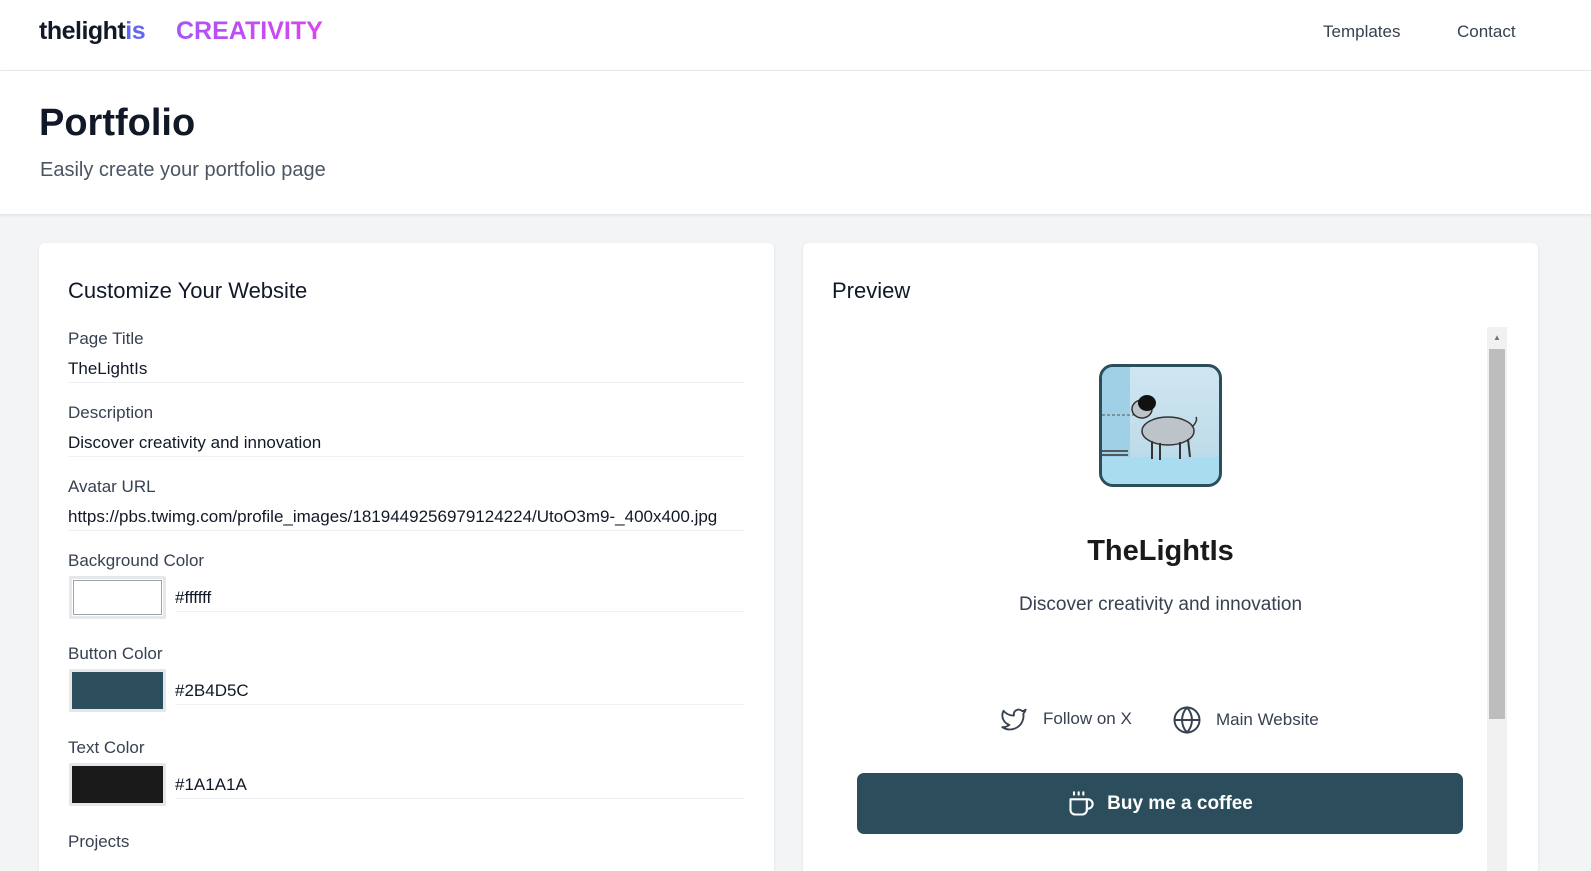 Image resolution: width=1591 pixels, height=871 pixels. I want to click on customize-heading: Customize Your Website, so click(188, 290).